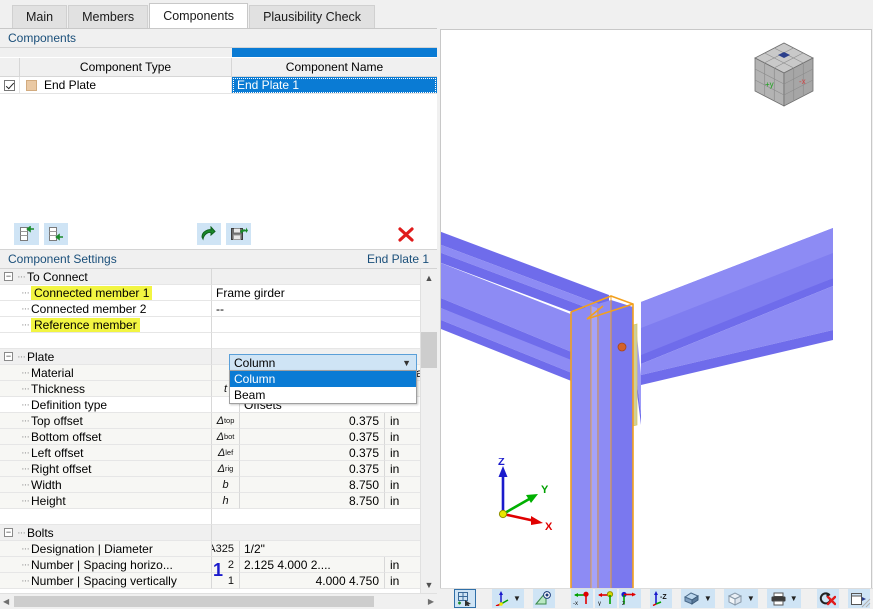  Describe the element at coordinates (402, 485) in the screenshot. I see `unit-width: in` at that location.